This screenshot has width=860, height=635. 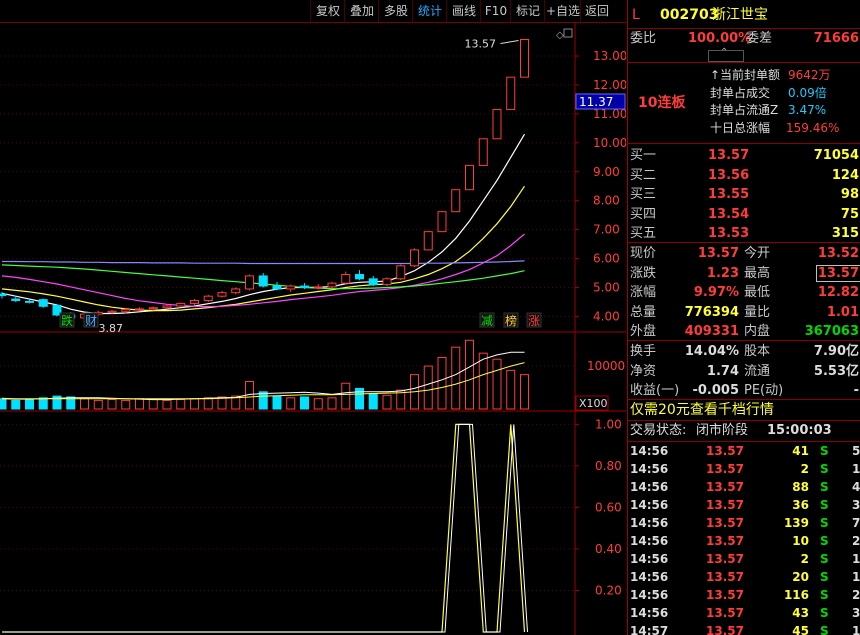 I want to click on quote-label: 最低, so click(x=757, y=292).